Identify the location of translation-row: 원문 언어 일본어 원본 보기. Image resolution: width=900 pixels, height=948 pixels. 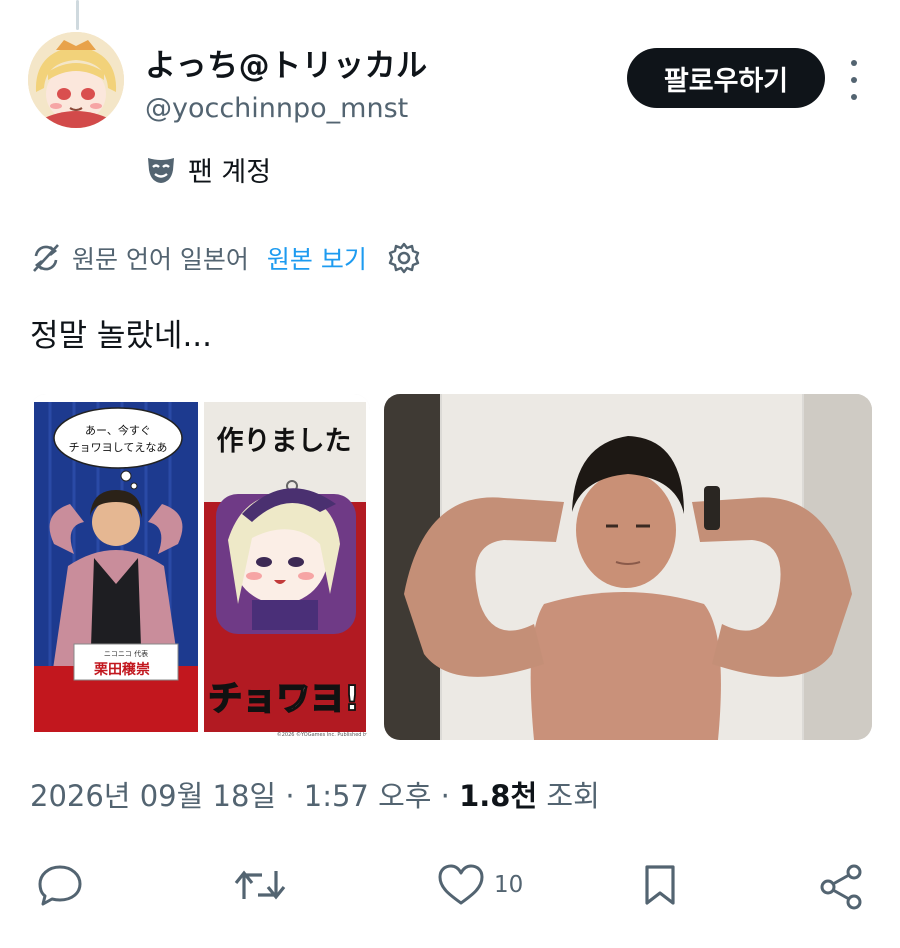
(225, 258).